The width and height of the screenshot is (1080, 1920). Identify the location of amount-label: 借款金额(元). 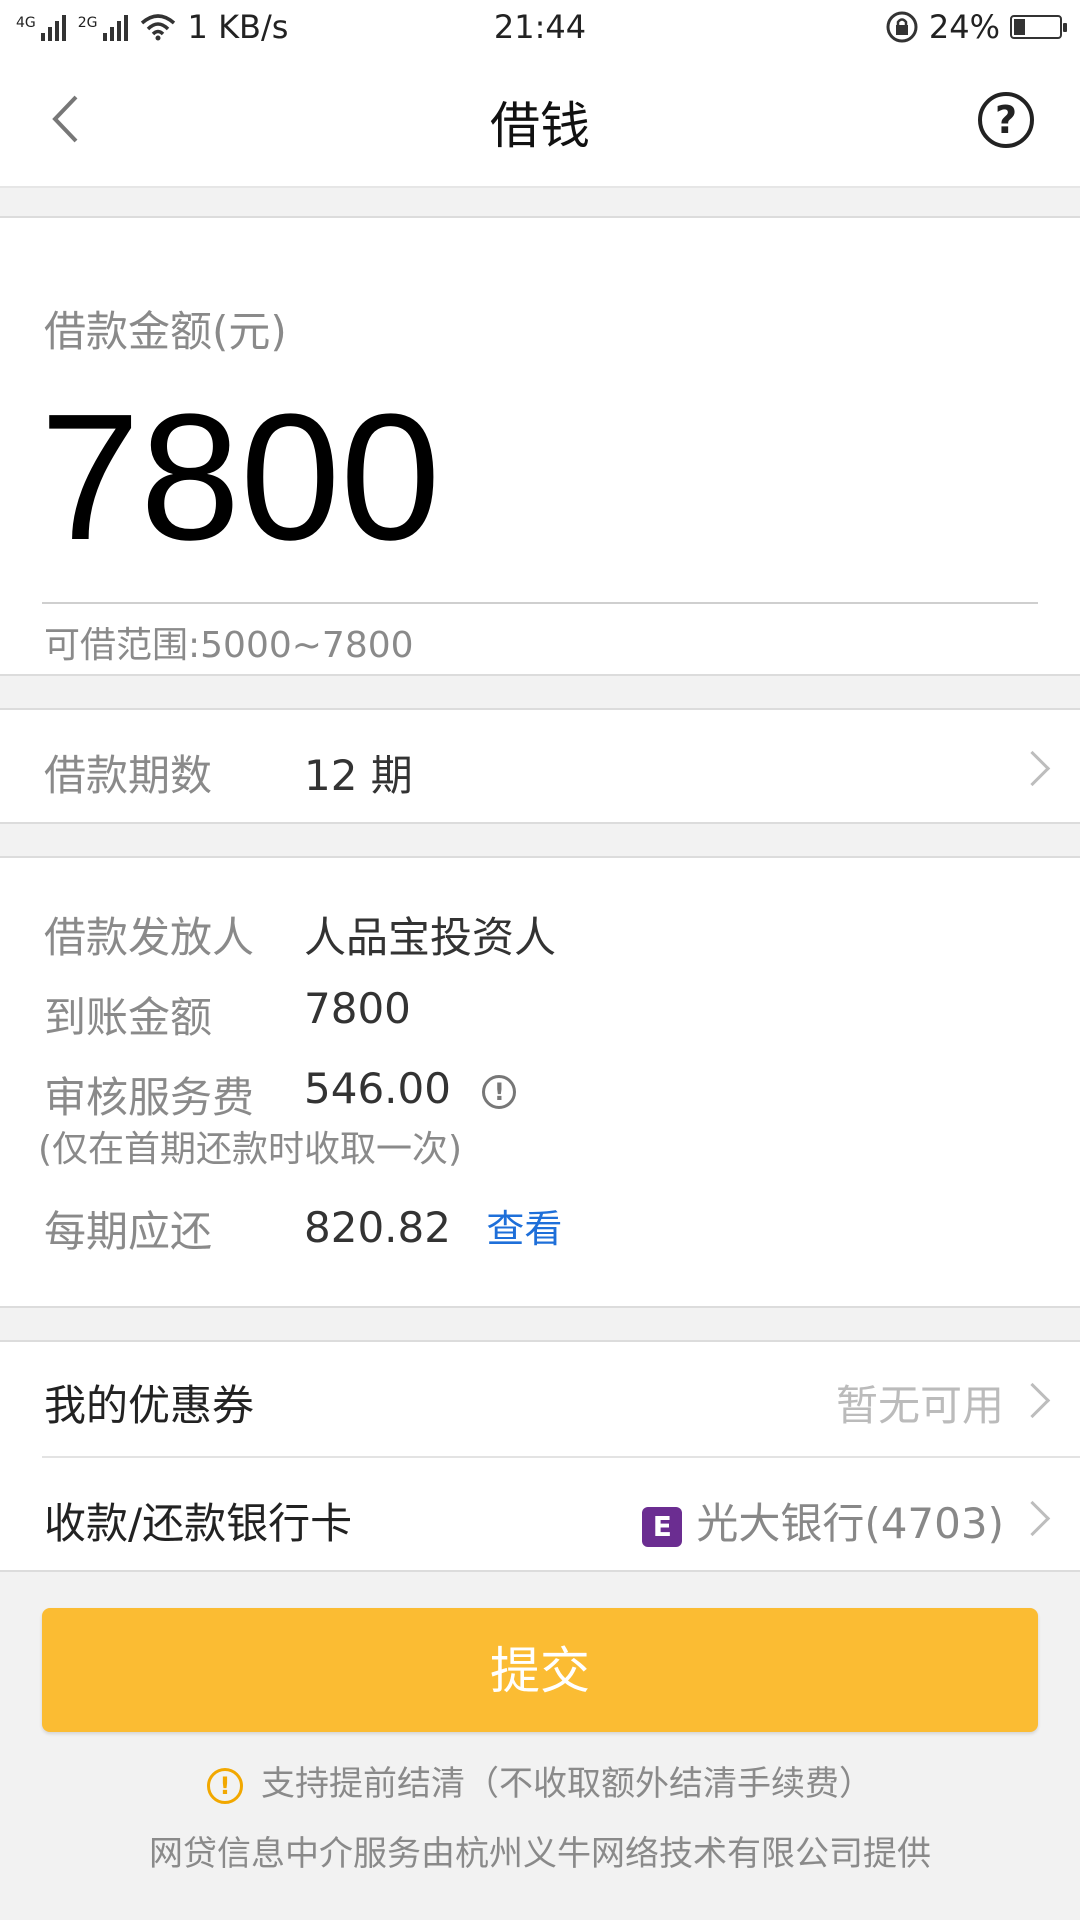
(165, 331).